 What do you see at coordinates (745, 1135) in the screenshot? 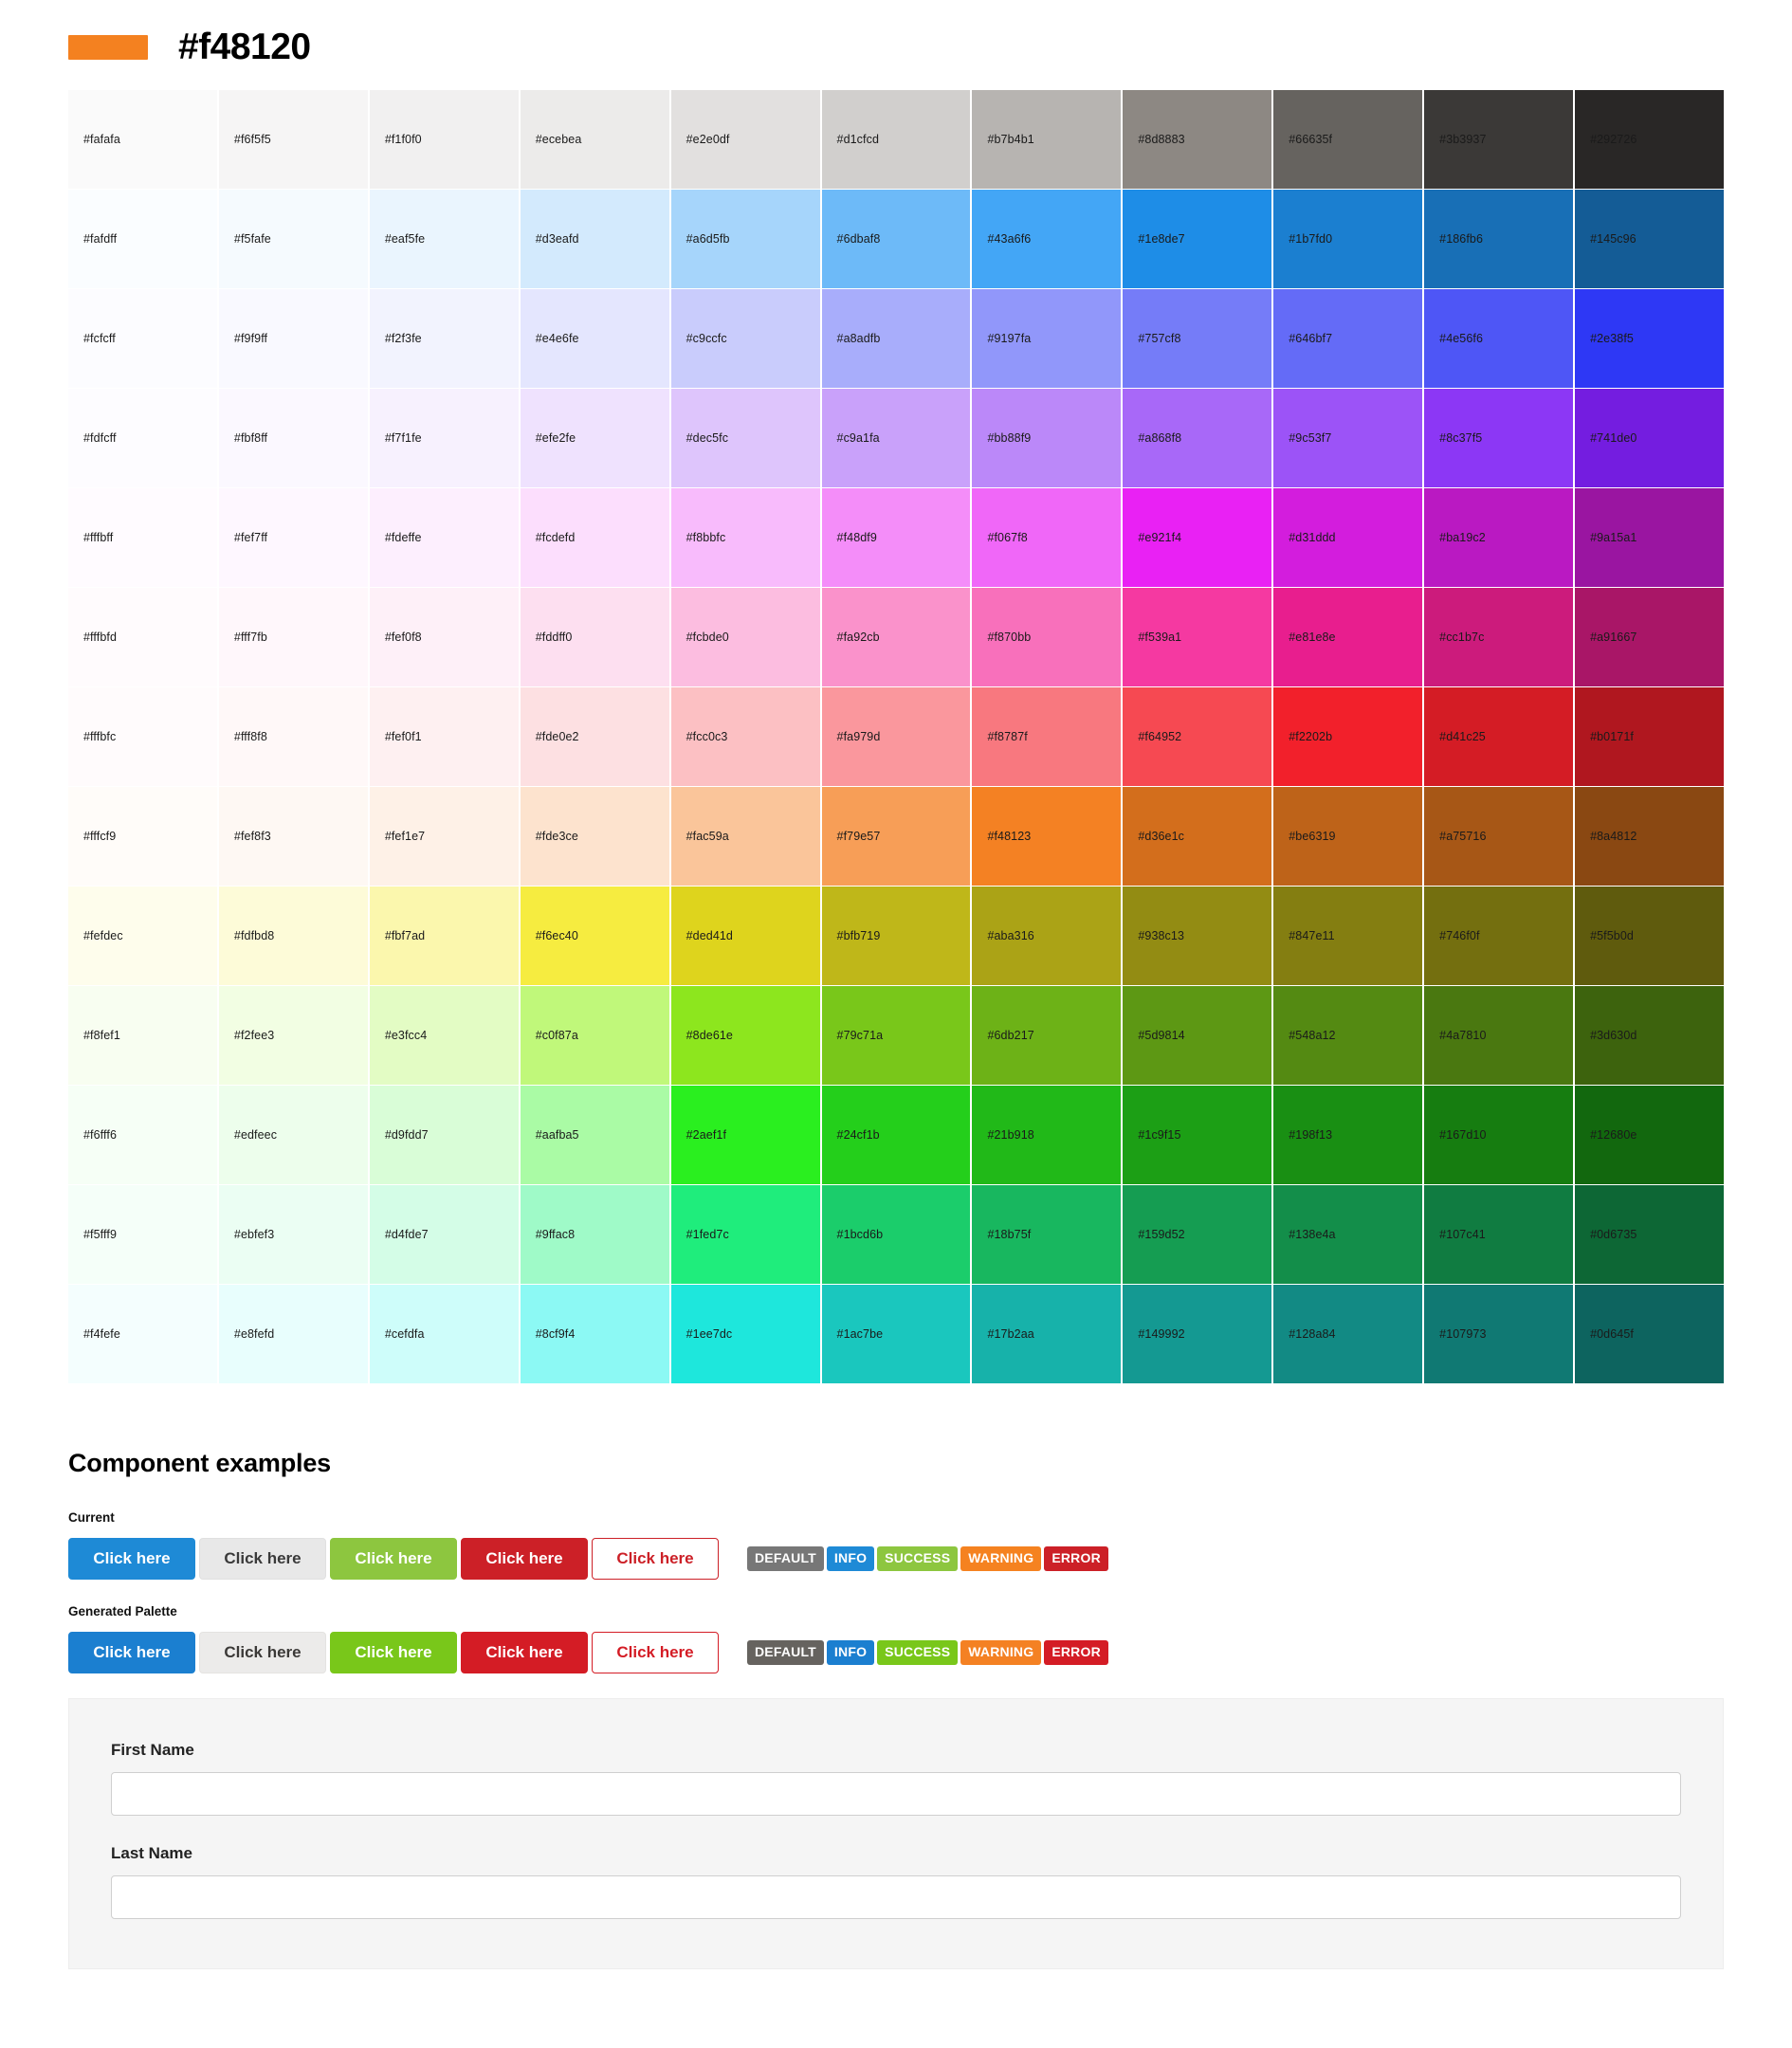
I see `color-swatch: #2aef1f` at bounding box center [745, 1135].